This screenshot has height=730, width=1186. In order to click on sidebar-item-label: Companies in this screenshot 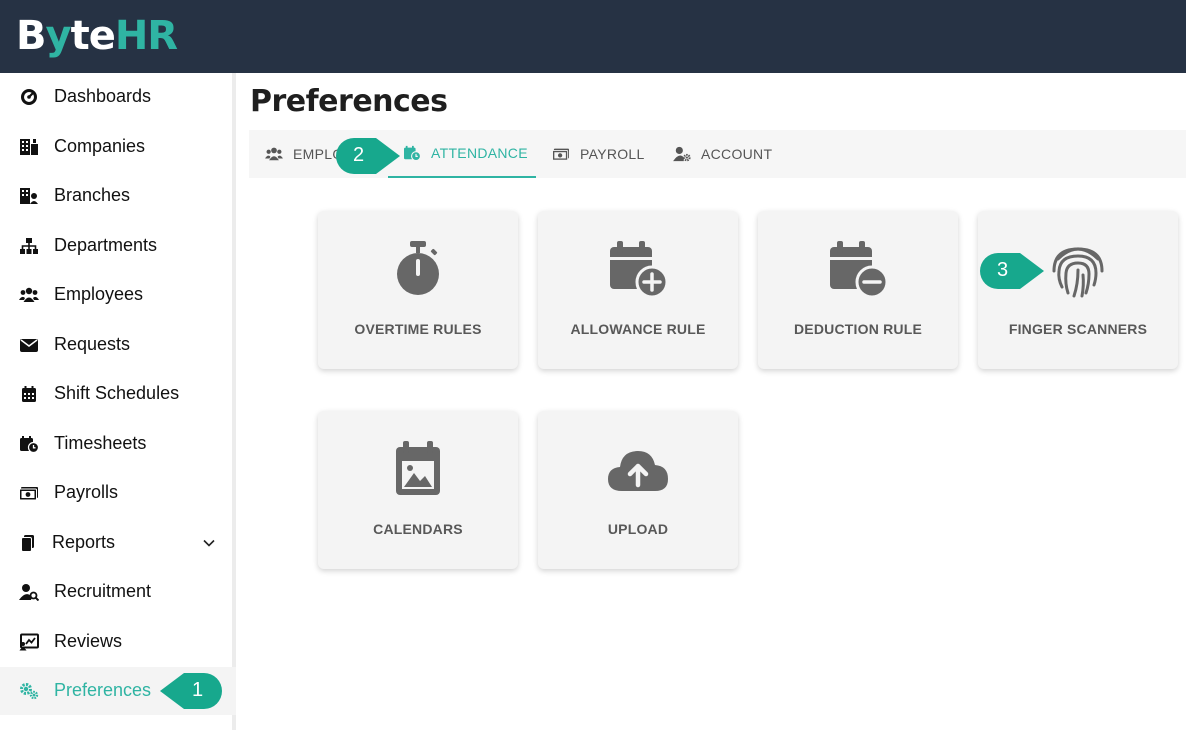, I will do `click(100, 146)`.